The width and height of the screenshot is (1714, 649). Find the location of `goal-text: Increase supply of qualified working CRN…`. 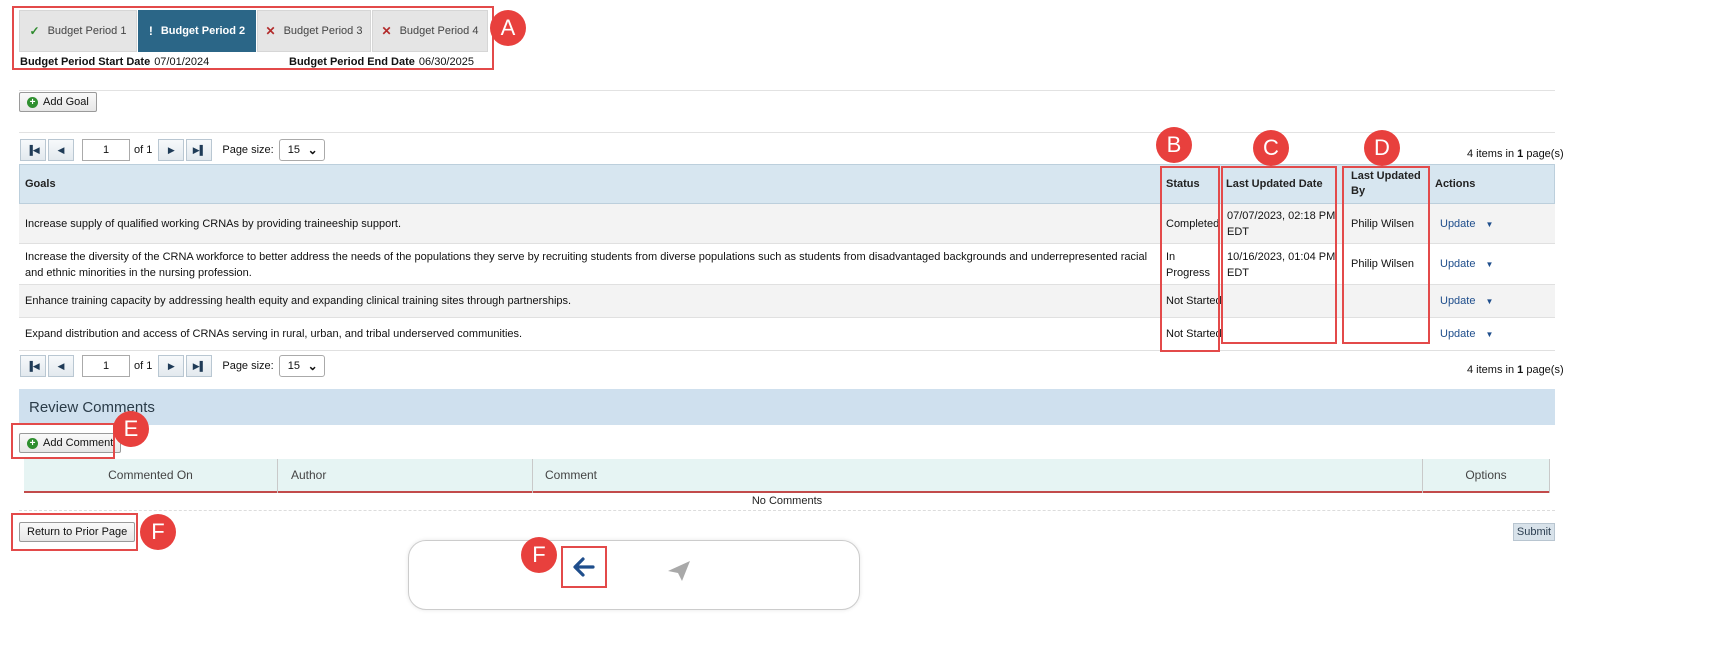

goal-text: Increase supply of qualified working CRN… is located at coordinates (213, 224).